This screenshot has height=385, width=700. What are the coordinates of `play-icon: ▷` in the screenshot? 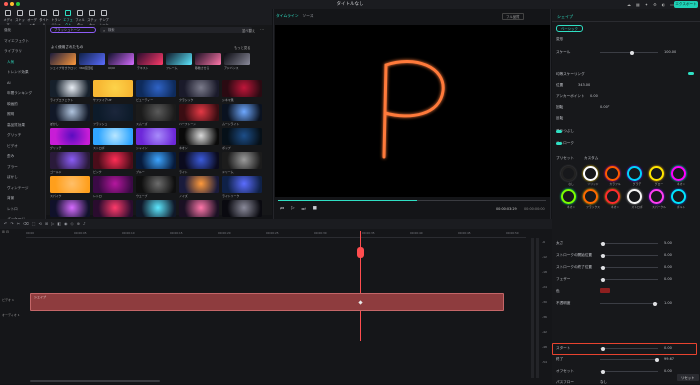 It's located at (292, 209).